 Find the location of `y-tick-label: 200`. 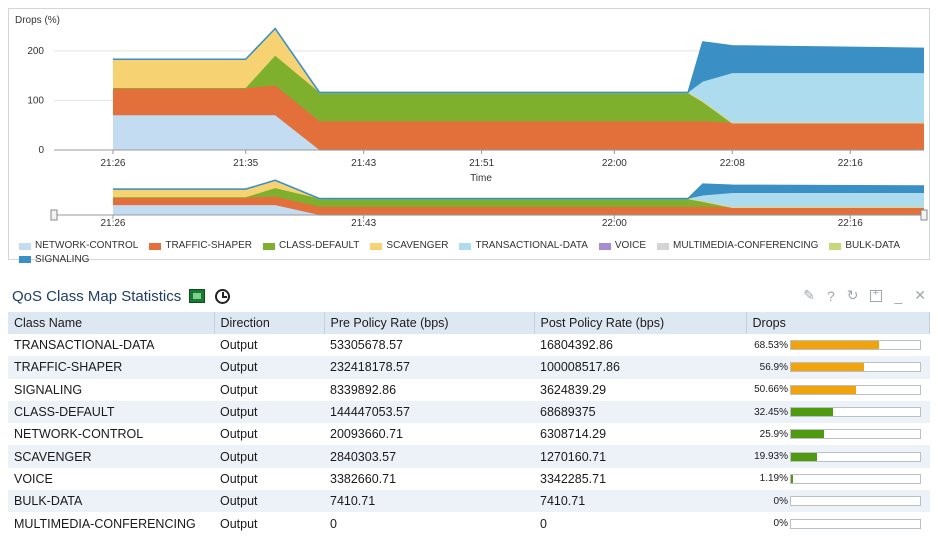

y-tick-label: 200 is located at coordinates (35, 51).